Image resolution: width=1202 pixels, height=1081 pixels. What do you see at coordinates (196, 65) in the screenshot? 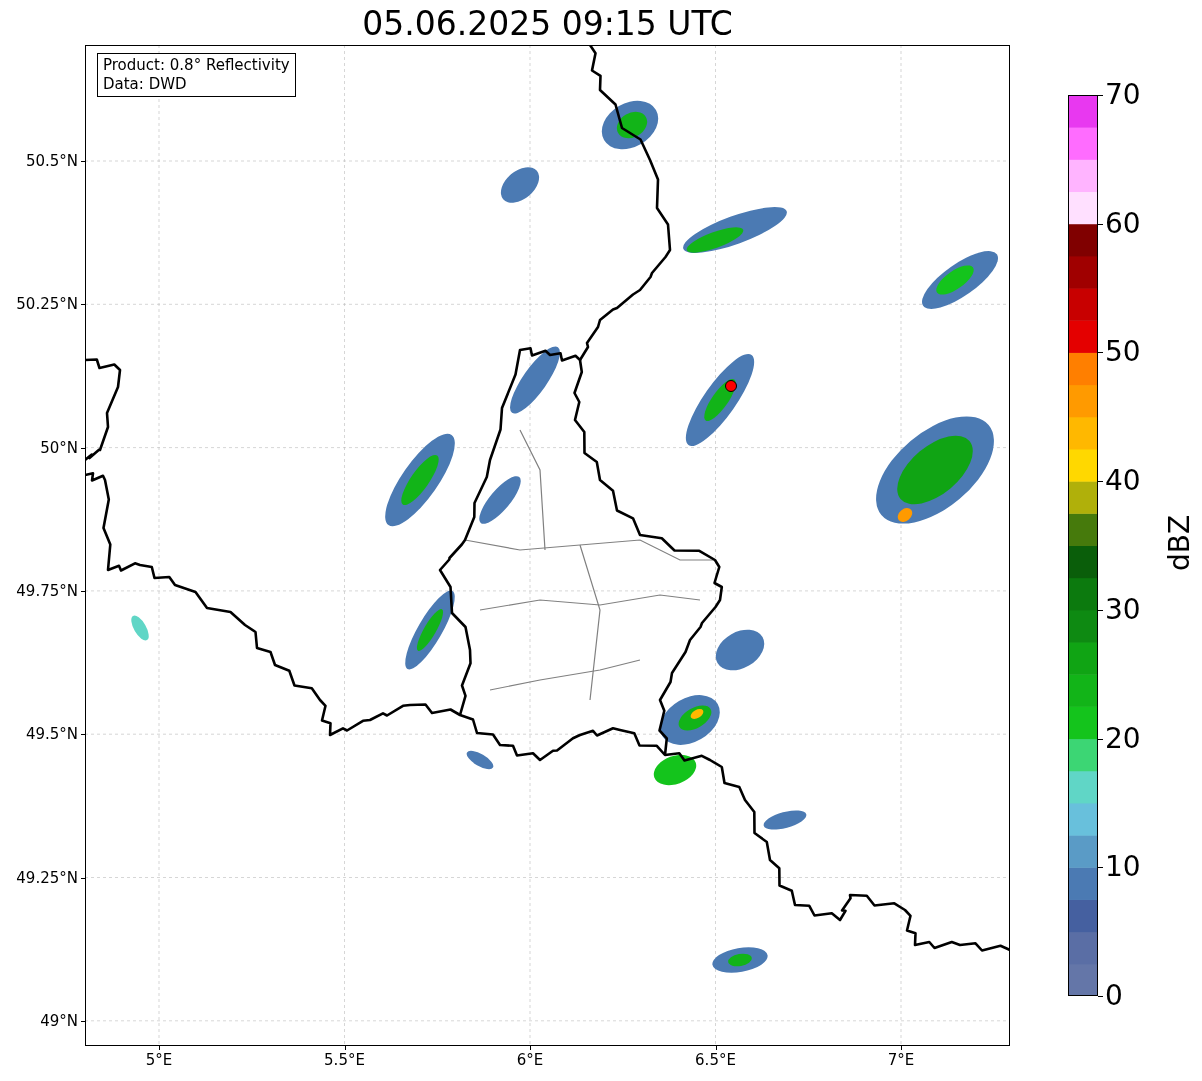
I see `legend-text: Product: 0.8° Reflectivity` at bounding box center [196, 65].